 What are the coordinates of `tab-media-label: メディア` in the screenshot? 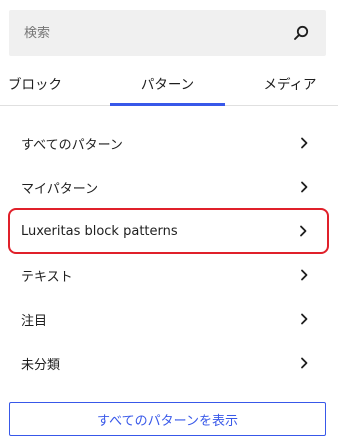 It's located at (290, 84).